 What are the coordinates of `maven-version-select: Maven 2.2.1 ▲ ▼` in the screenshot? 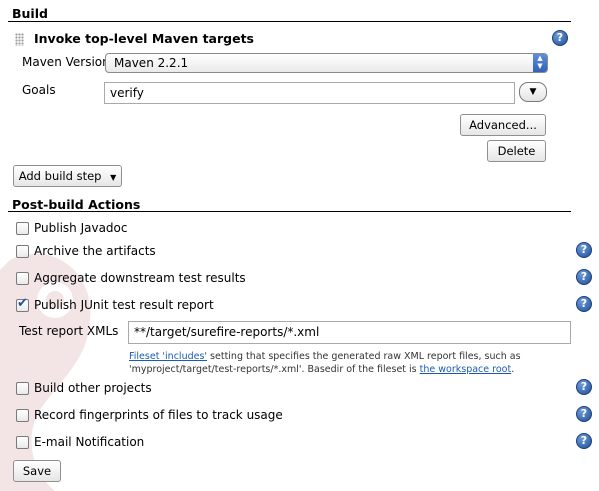 It's located at (326, 63).